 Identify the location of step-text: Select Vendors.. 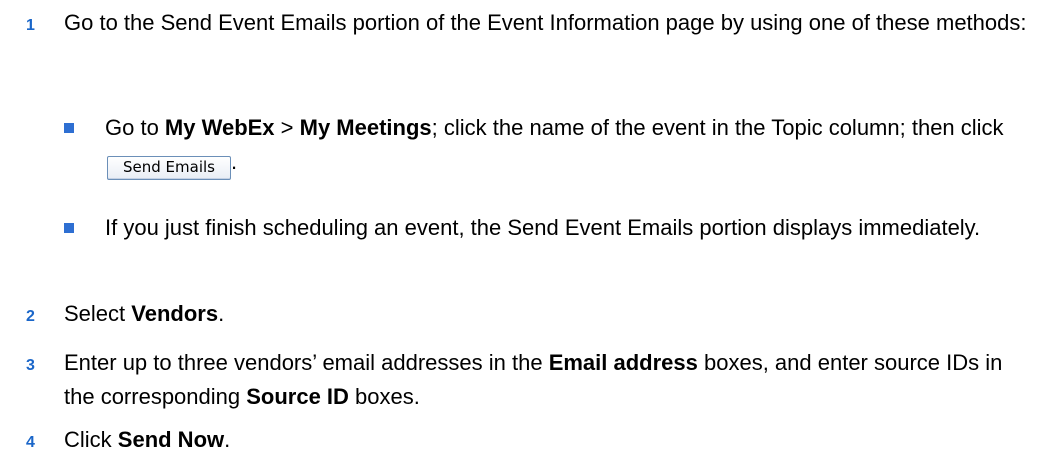
(144, 313).